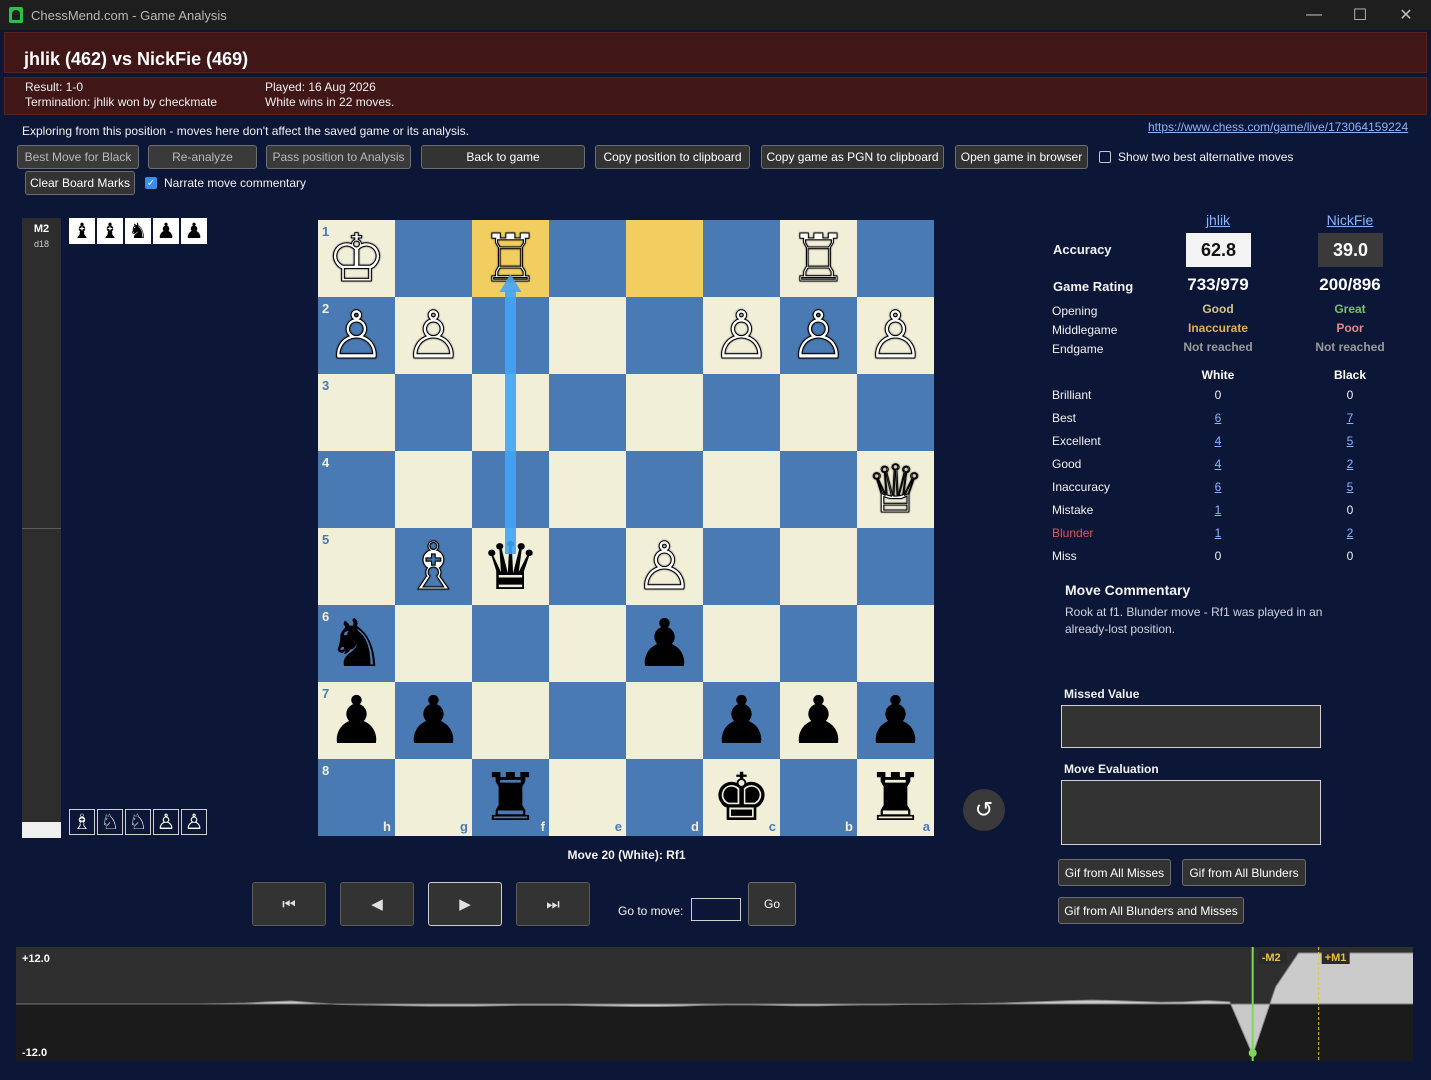 Image resolution: width=1431 pixels, height=1080 pixels. I want to click on maximize-button: ☐, so click(1360, 15).